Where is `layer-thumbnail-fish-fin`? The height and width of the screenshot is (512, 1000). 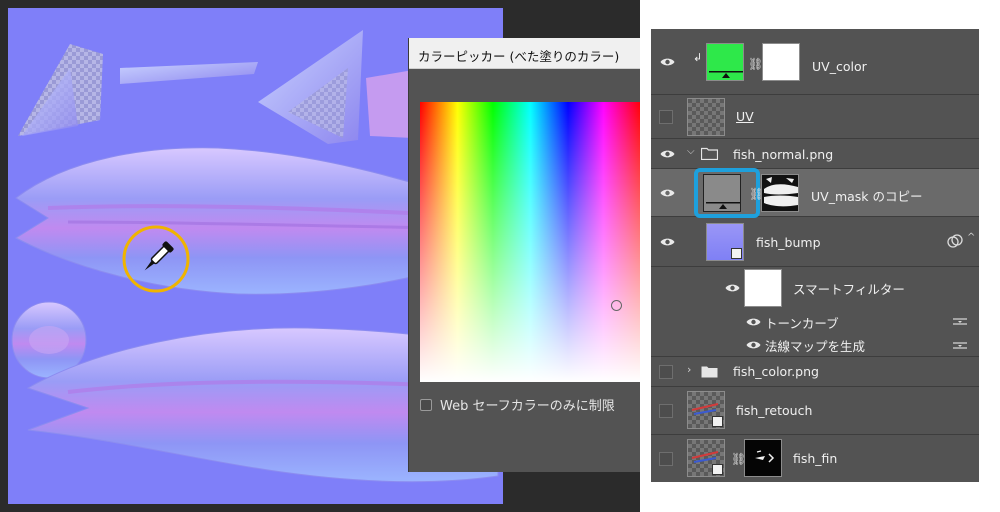
layer-thumbnail-fish-fin is located at coordinates (706, 458).